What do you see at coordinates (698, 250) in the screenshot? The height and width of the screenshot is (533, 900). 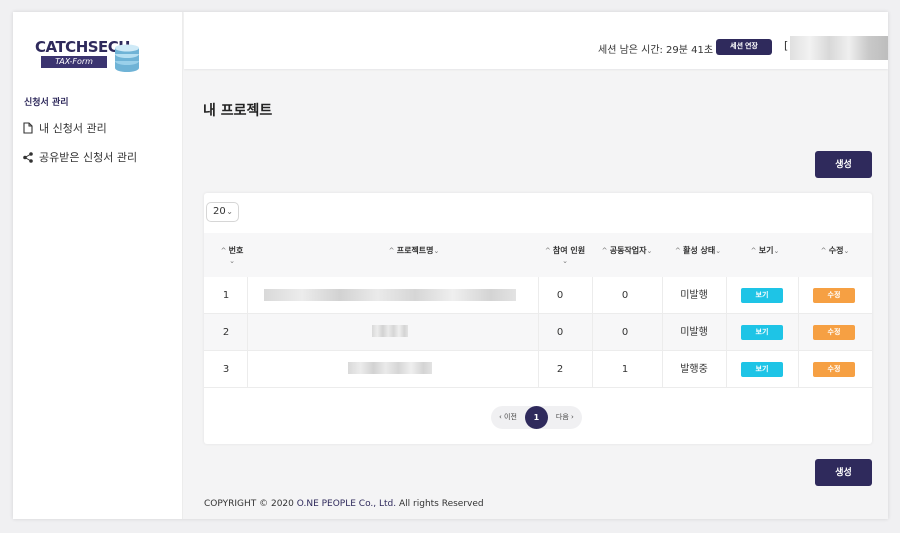 I see `column-header-status: ^ 활성 상태⌄` at bounding box center [698, 250].